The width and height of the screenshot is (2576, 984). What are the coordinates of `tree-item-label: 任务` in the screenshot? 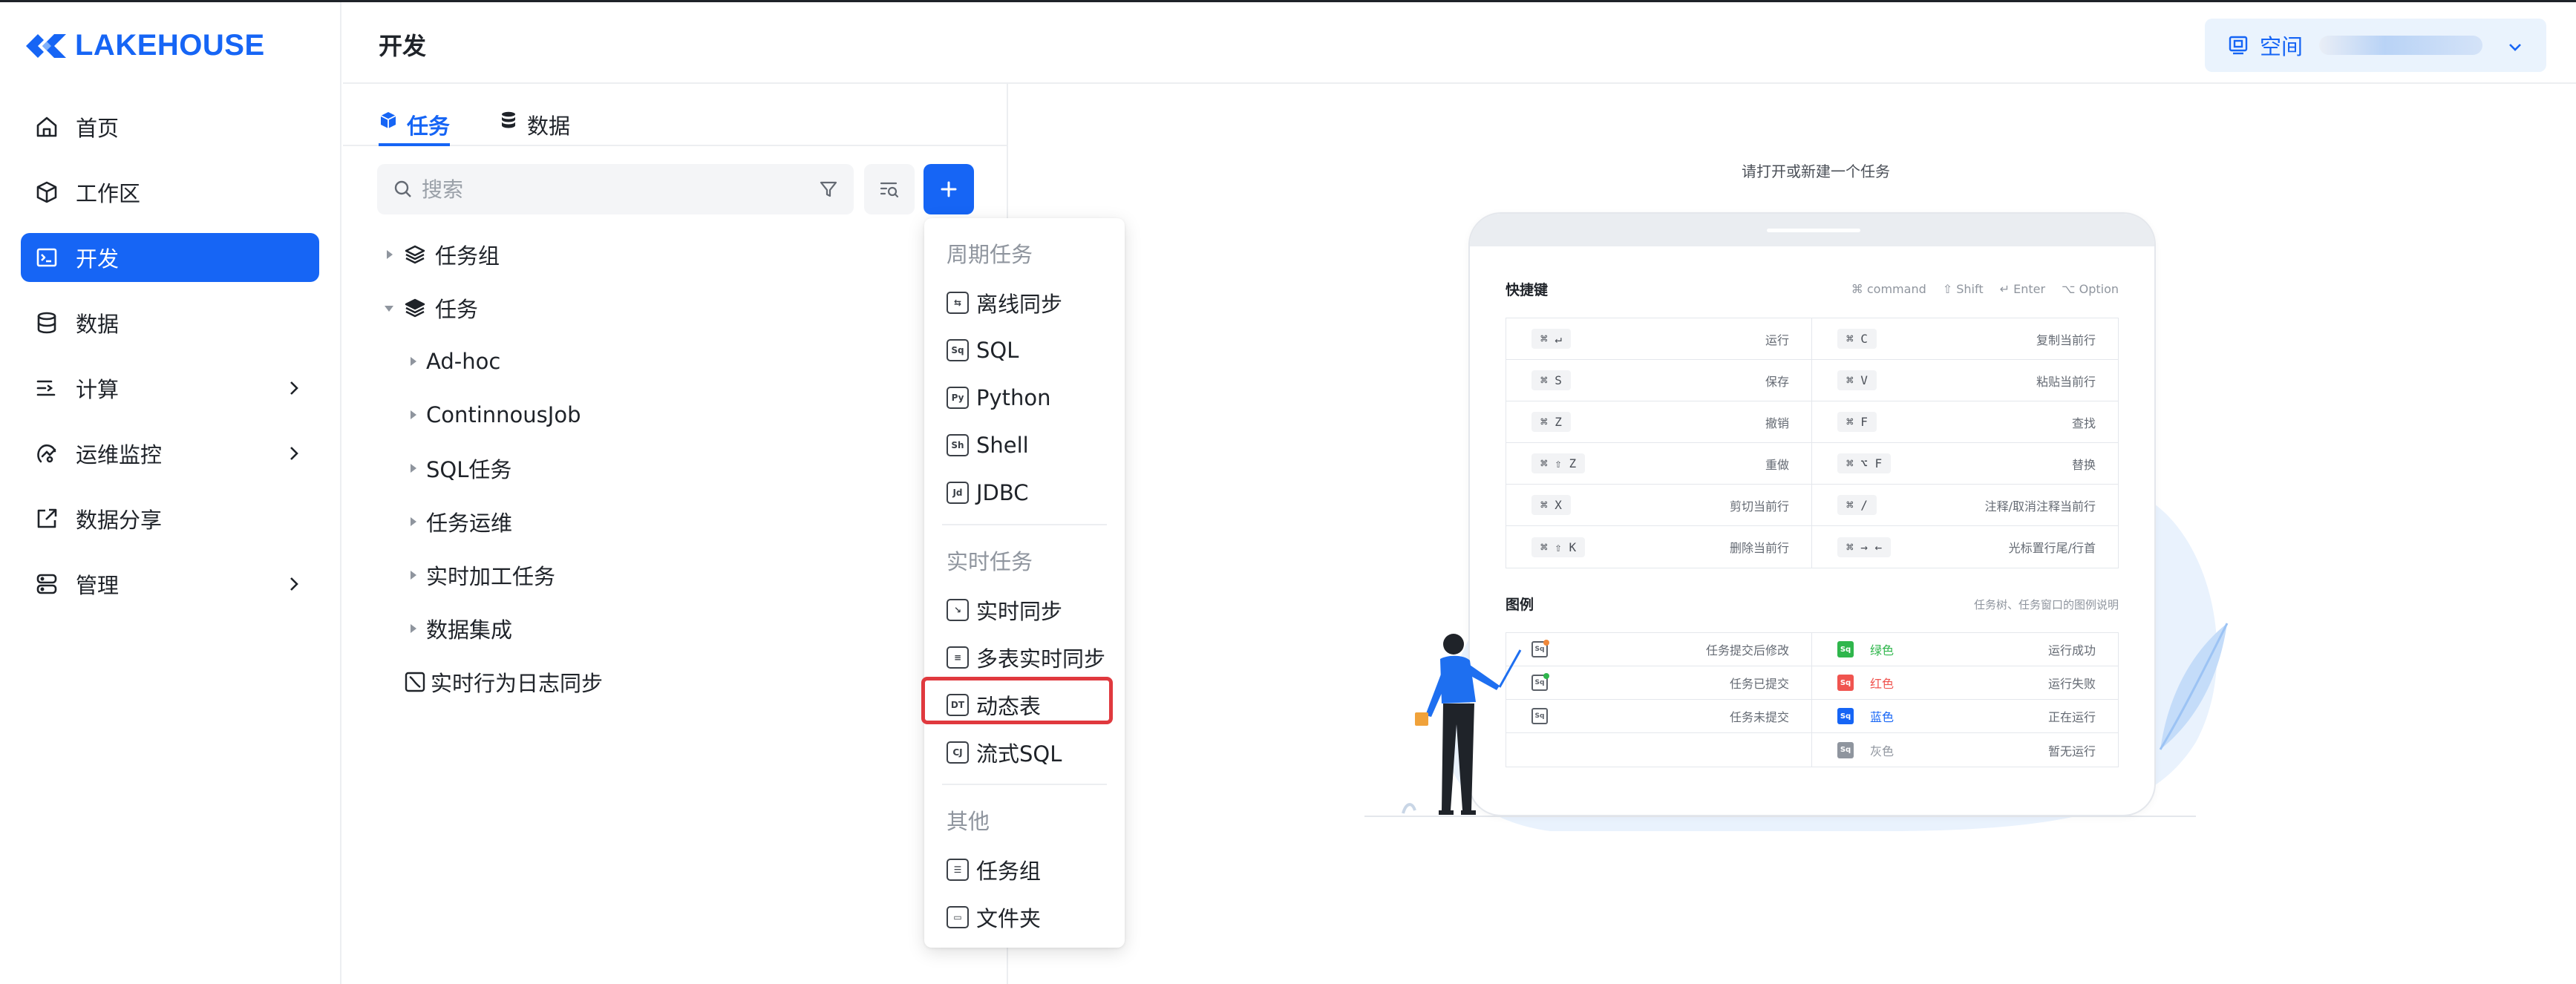 It's located at (457, 310).